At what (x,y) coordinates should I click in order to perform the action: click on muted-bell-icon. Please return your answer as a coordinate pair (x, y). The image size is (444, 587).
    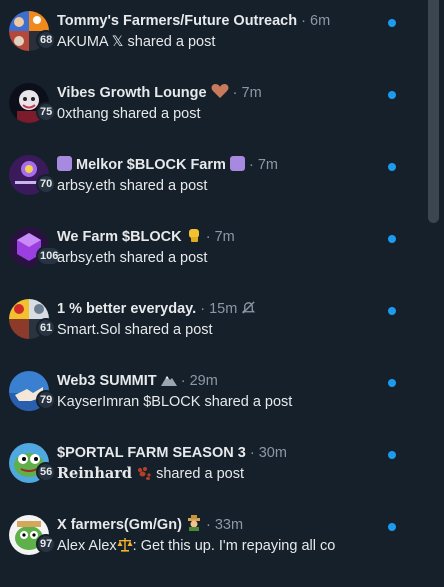
    Looking at the image, I should click on (249, 307).